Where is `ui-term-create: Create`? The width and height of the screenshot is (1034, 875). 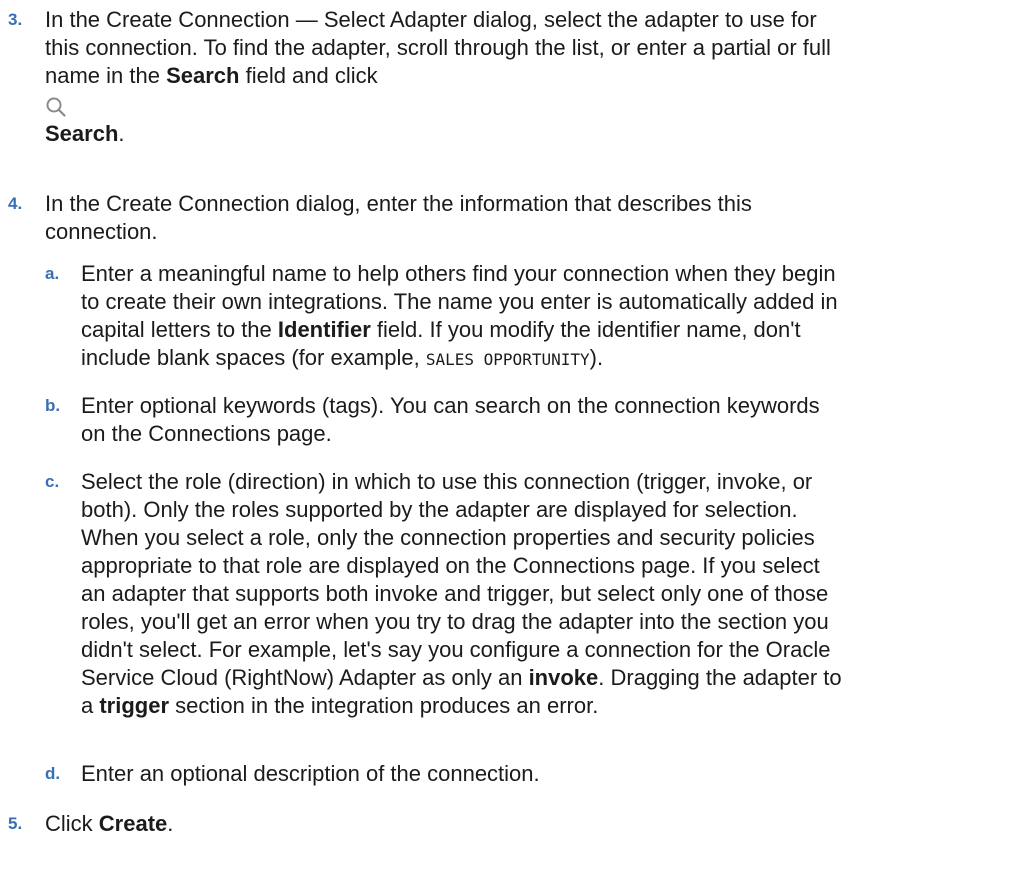
ui-term-create: Create is located at coordinates (133, 823).